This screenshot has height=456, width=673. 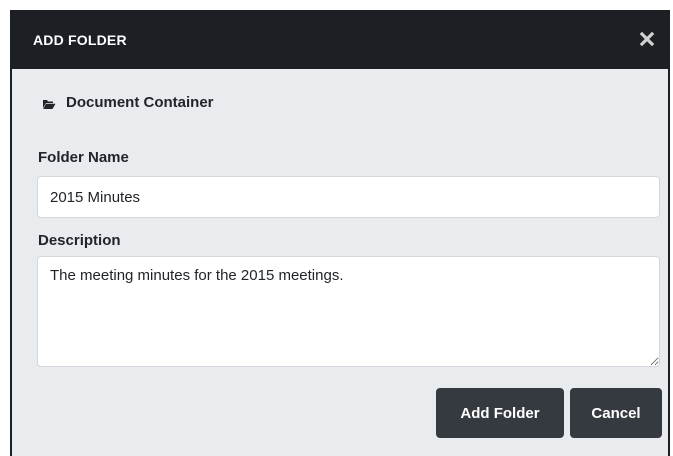 I want to click on document-container-row: Document Container, so click(x=128, y=102).